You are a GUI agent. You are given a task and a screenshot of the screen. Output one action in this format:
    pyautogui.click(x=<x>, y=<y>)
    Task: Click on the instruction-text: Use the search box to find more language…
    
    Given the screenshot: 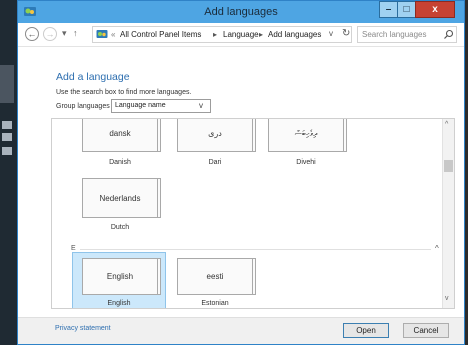 What is the action you would take?
    pyautogui.click(x=124, y=92)
    